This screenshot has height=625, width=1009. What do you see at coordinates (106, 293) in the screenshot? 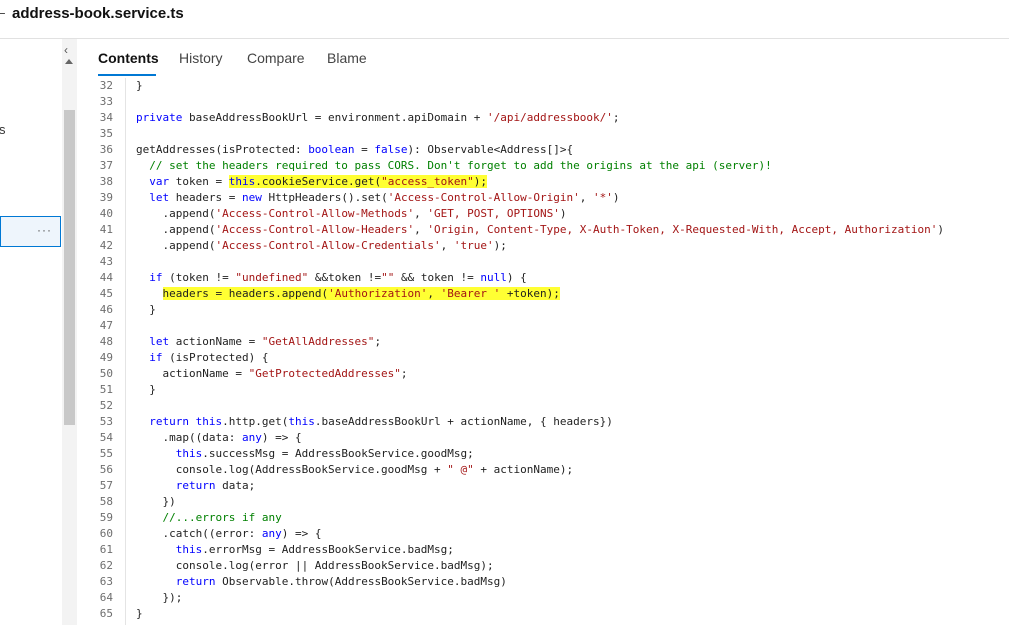
I see `line-number: 45` at bounding box center [106, 293].